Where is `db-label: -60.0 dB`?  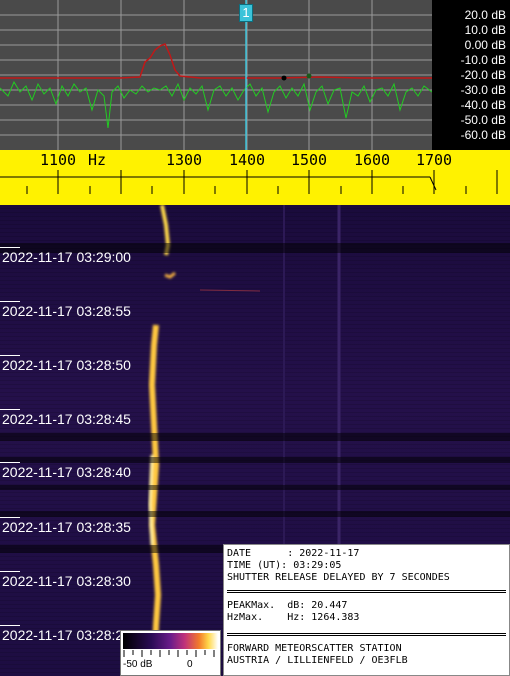
db-label: -60.0 dB is located at coordinates (483, 135).